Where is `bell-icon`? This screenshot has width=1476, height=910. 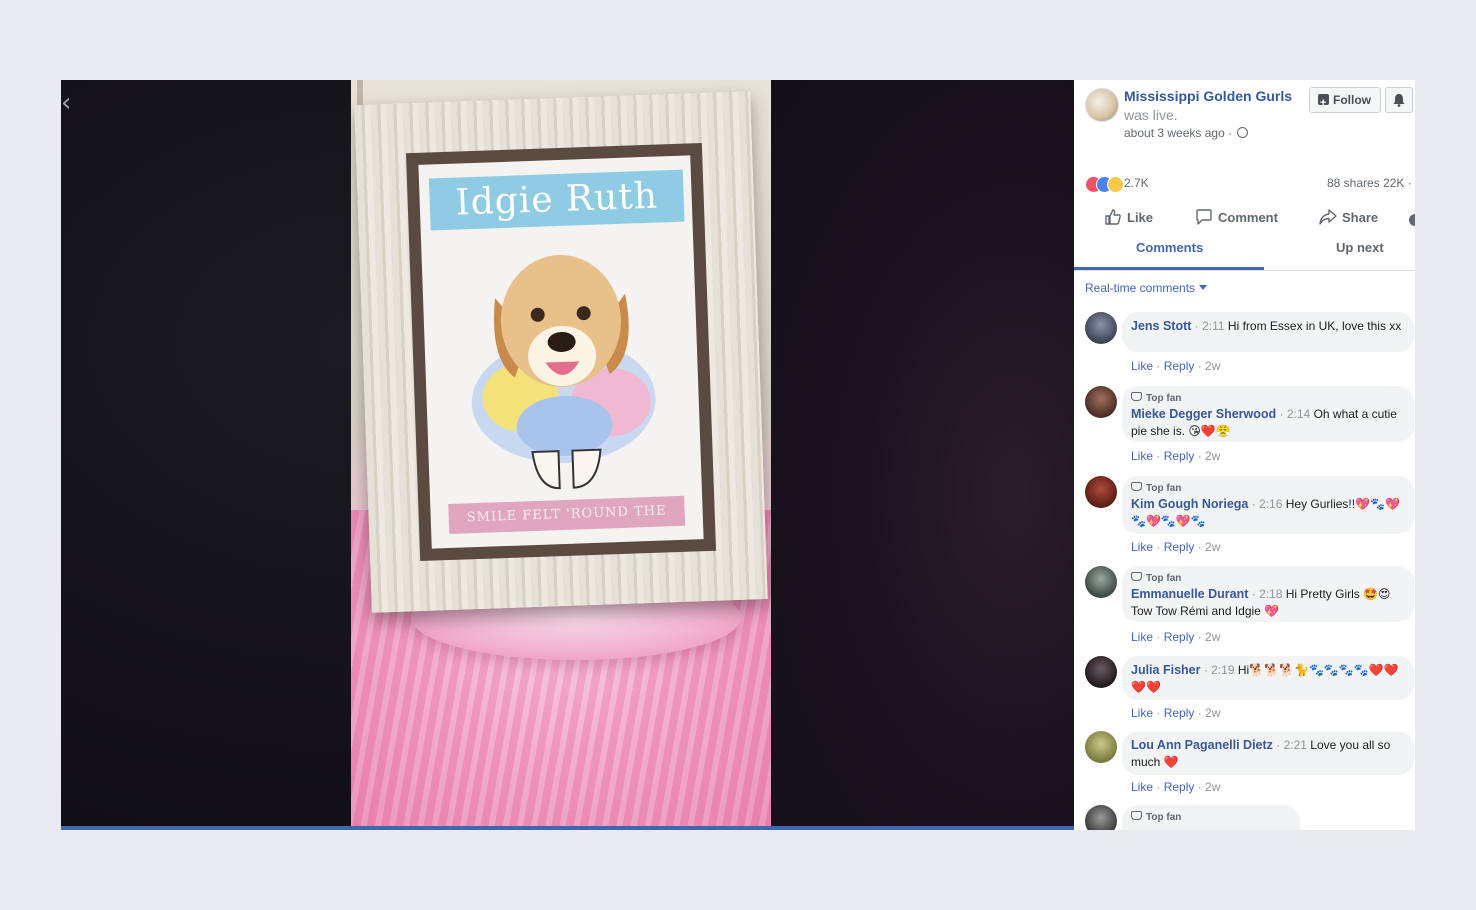
bell-icon is located at coordinates (1399, 100).